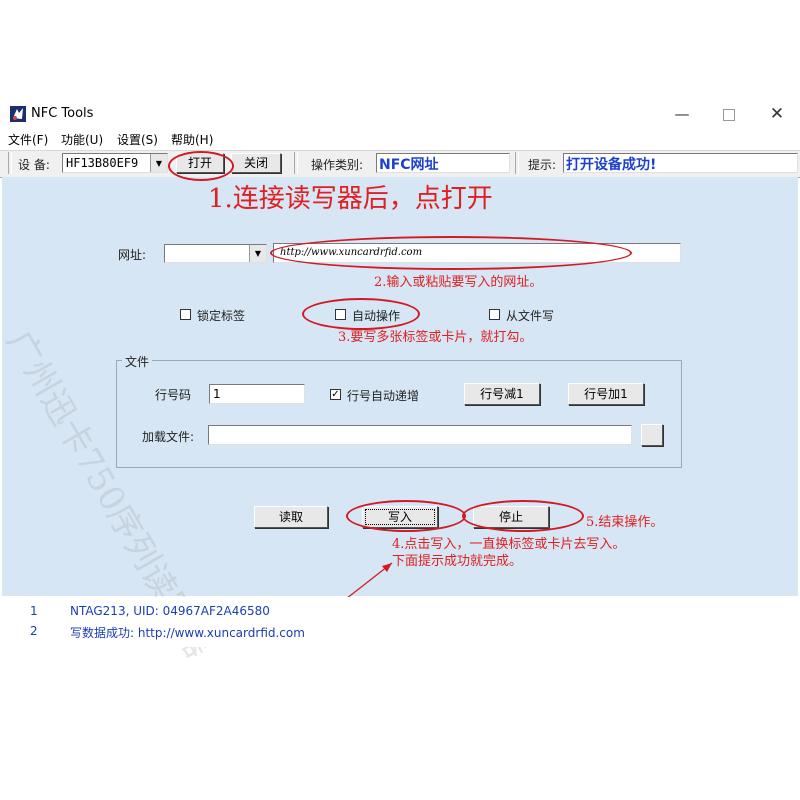 This screenshot has width=800, height=800. Describe the element at coordinates (102, 163) in the screenshot. I see `device-value: HF13B80EF9` at that location.